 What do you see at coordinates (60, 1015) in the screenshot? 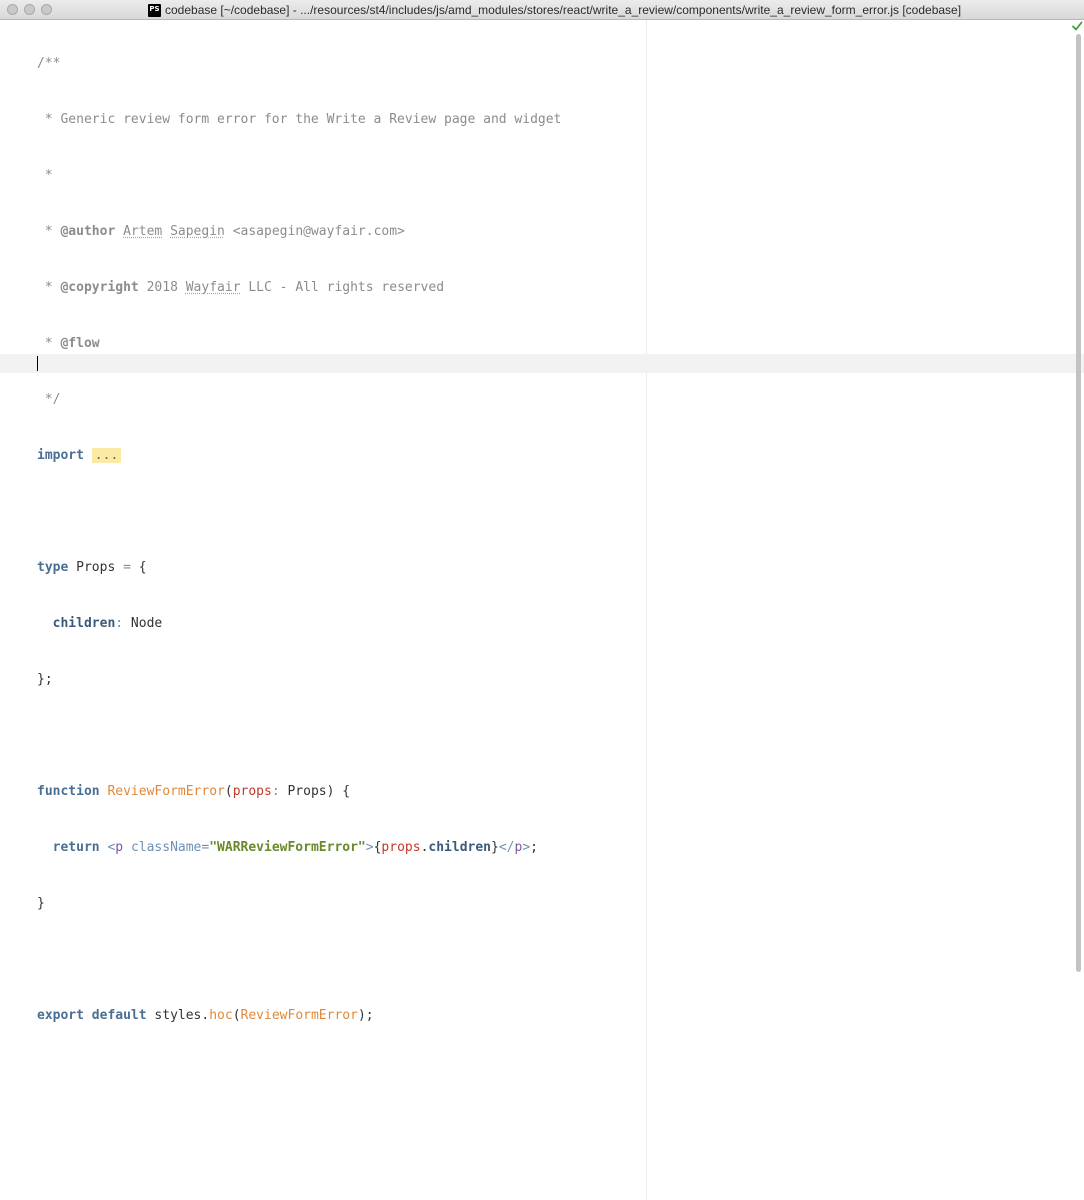
I see `keyword: export` at bounding box center [60, 1015].